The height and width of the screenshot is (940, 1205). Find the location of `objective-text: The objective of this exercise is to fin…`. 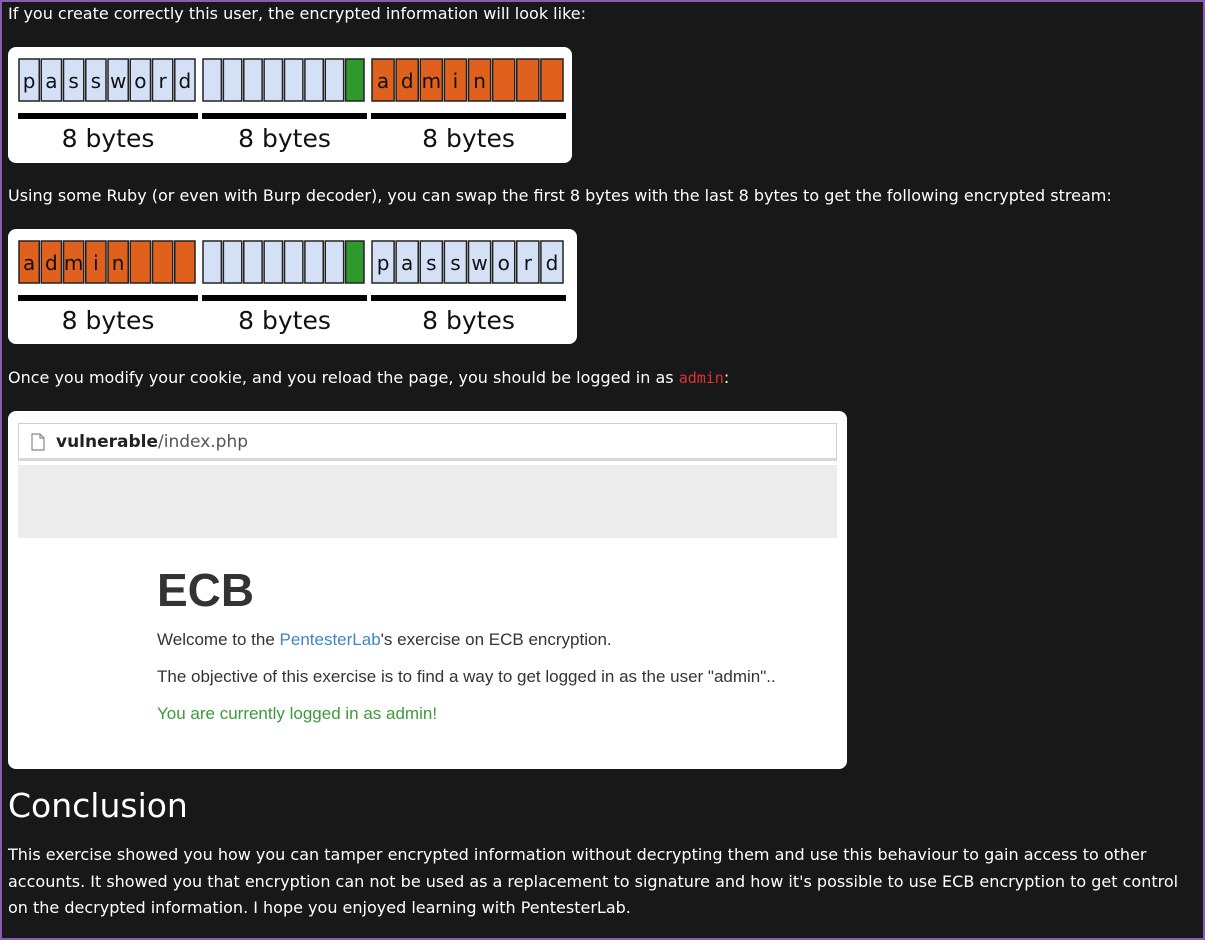

objective-text: The objective of this exercise is to fin… is located at coordinates (466, 676).